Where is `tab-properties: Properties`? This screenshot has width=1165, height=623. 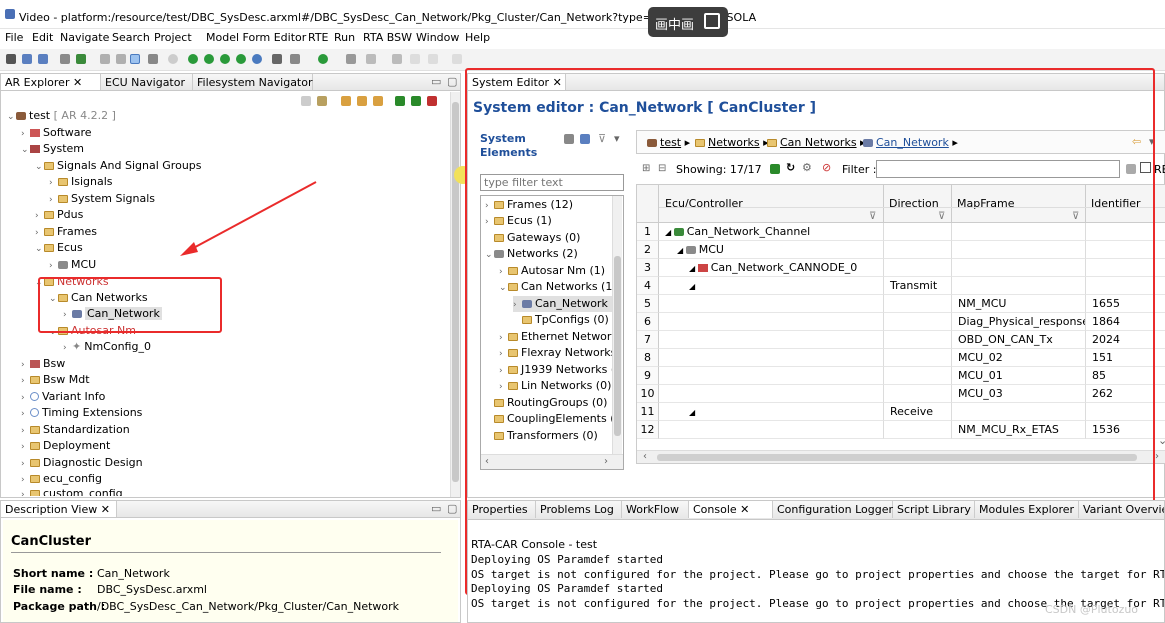 tab-properties: Properties is located at coordinates (502, 509).